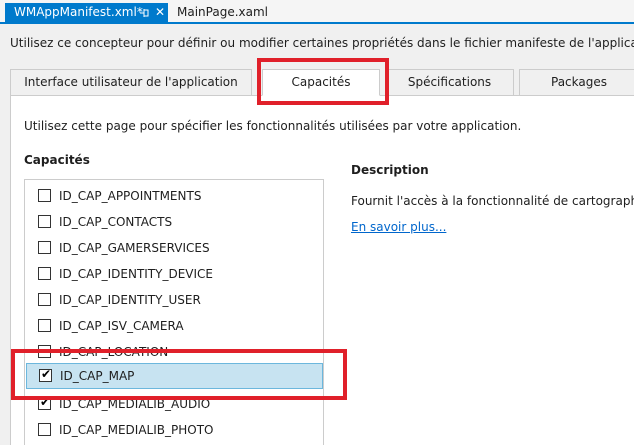 This screenshot has width=634, height=445. Describe the element at coordinates (449, 82) in the screenshot. I see `tab-requirements: Spécifications` at that location.